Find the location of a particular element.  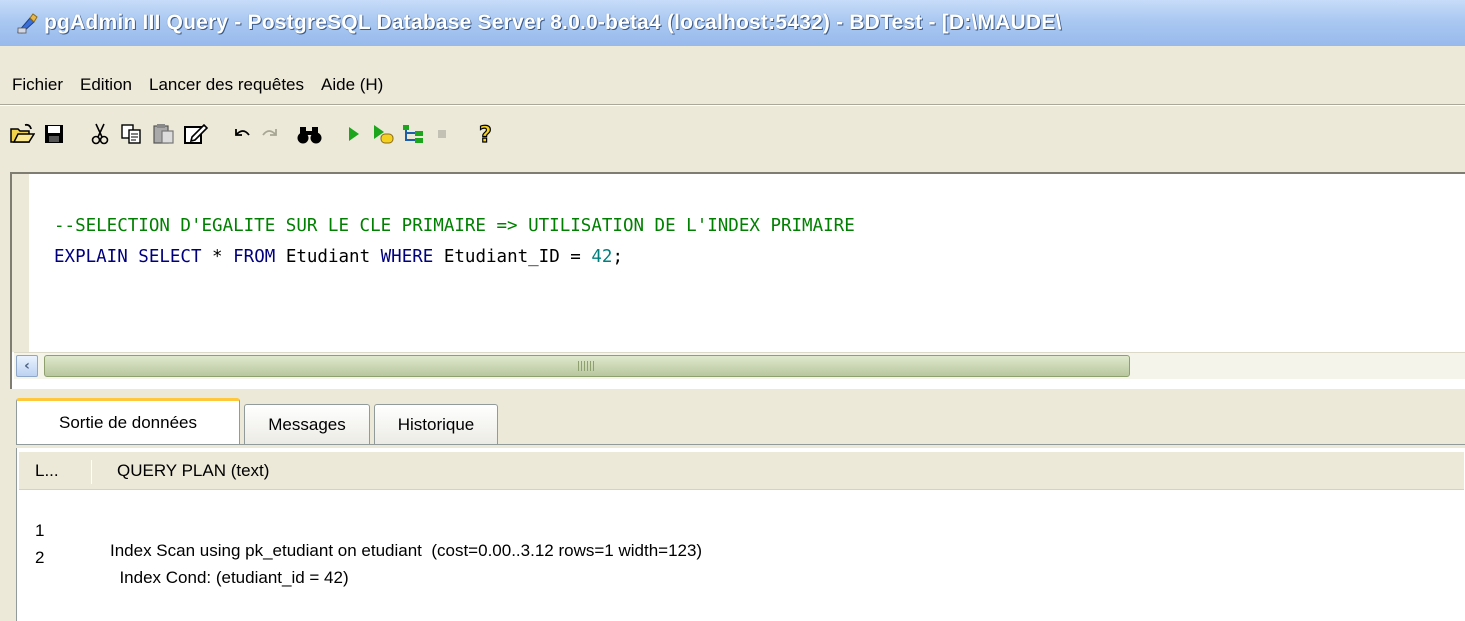

find-icon is located at coordinates (310, 134).